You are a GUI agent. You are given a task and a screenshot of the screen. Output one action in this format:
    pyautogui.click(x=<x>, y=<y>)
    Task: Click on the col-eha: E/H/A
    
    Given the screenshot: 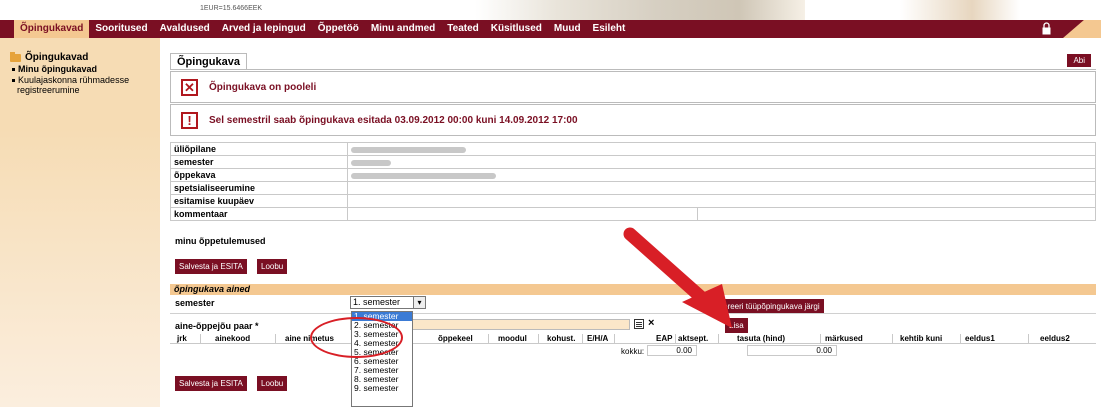 What is the action you would take?
    pyautogui.click(x=598, y=338)
    